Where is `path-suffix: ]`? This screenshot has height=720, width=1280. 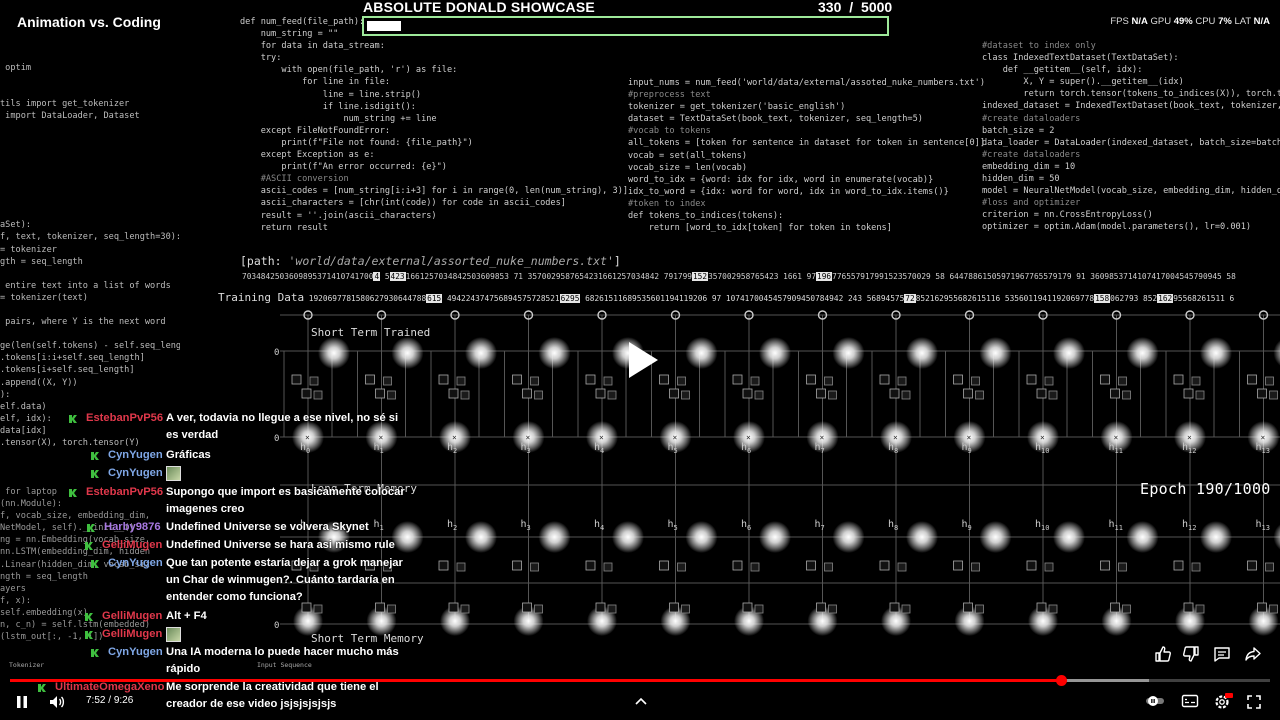 path-suffix: ] is located at coordinates (617, 261).